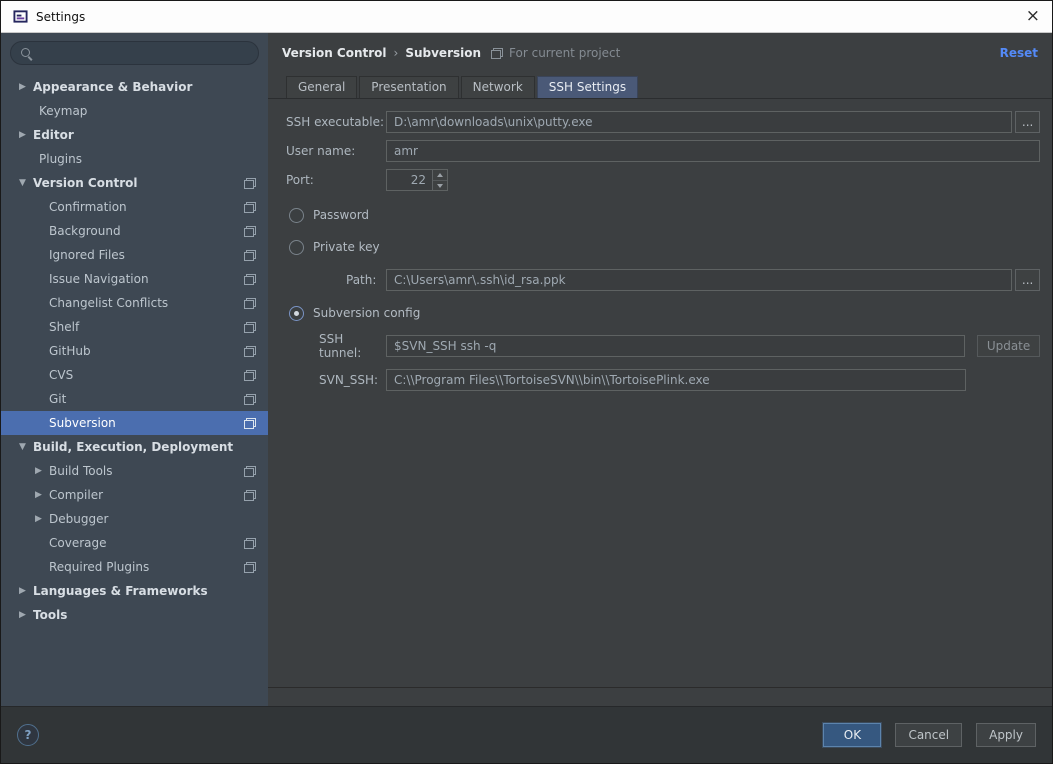 Image resolution: width=1053 pixels, height=764 pixels. I want to click on sidebar-item-label: CVS, so click(61, 375).